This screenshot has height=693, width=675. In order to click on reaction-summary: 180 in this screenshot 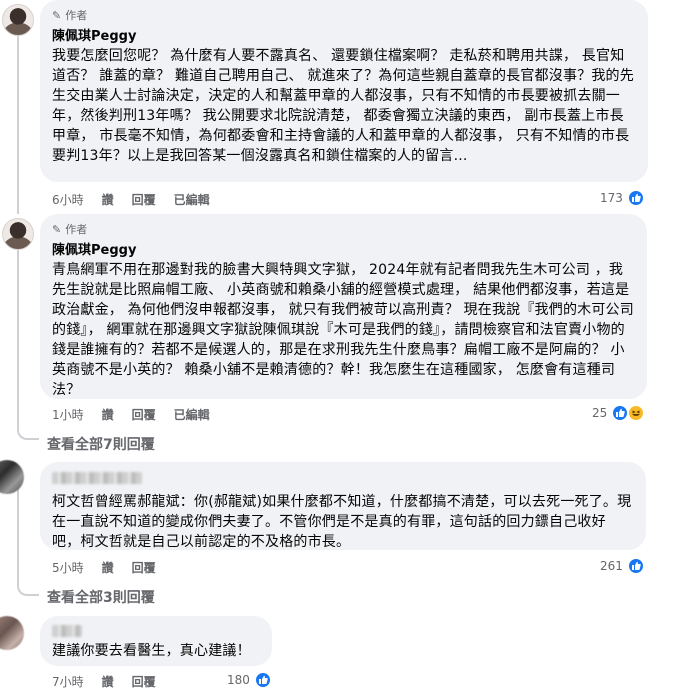, I will do `click(249, 680)`.